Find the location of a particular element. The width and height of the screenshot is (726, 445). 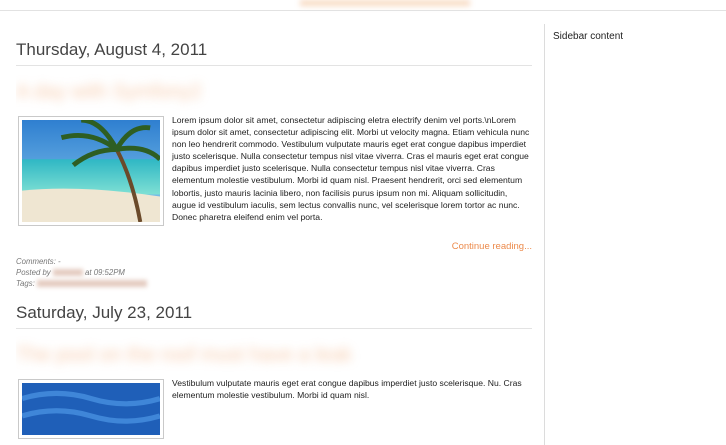

tags-redacted is located at coordinates (91, 284).